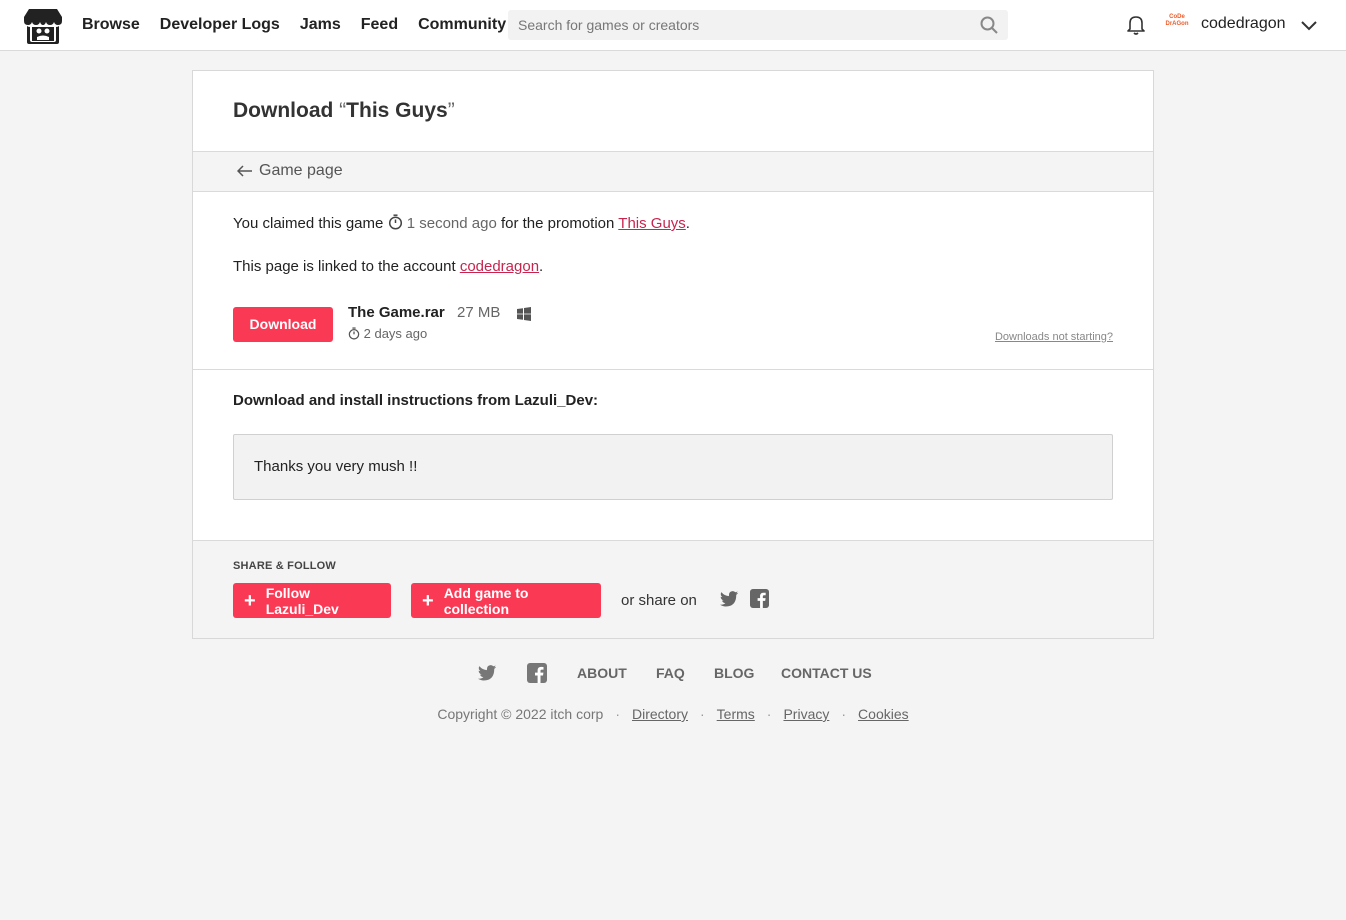 The image size is (1346, 920). I want to click on collection-button-label: Add game to collection, so click(486, 600).